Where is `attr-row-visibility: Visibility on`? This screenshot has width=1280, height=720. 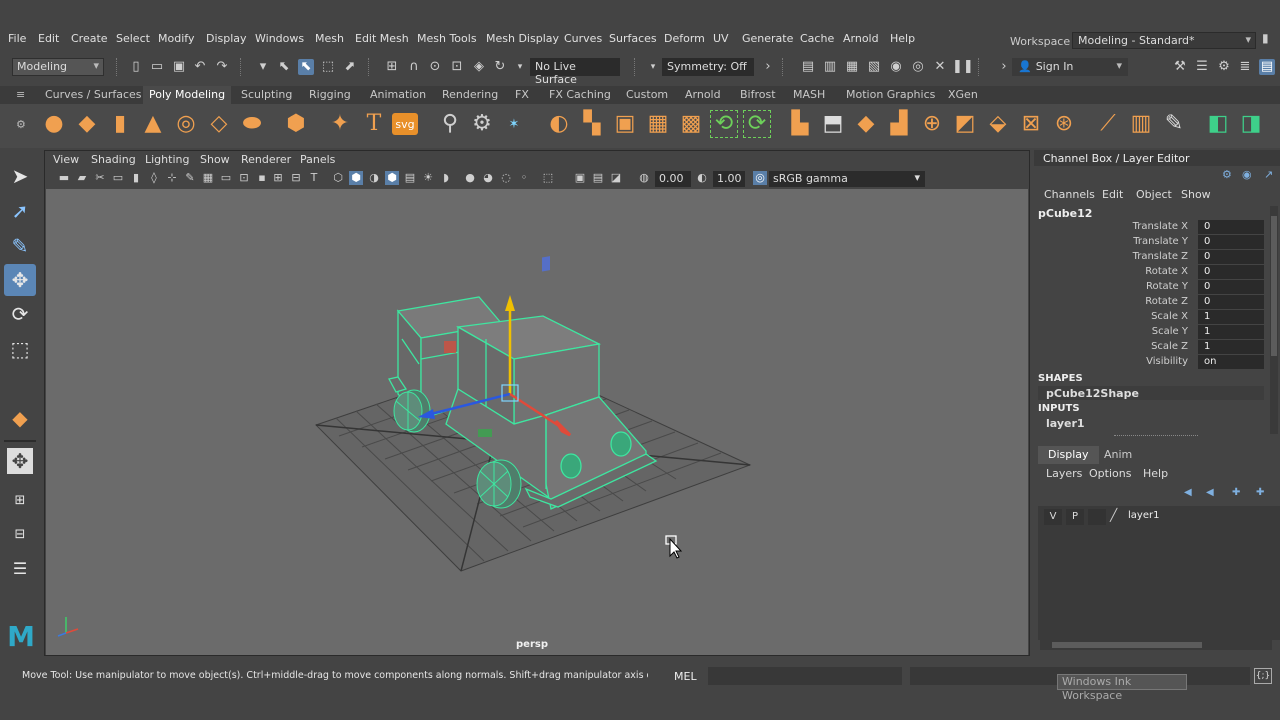 attr-row-visibility: Visibility on is located at coordinates (1149, 362).